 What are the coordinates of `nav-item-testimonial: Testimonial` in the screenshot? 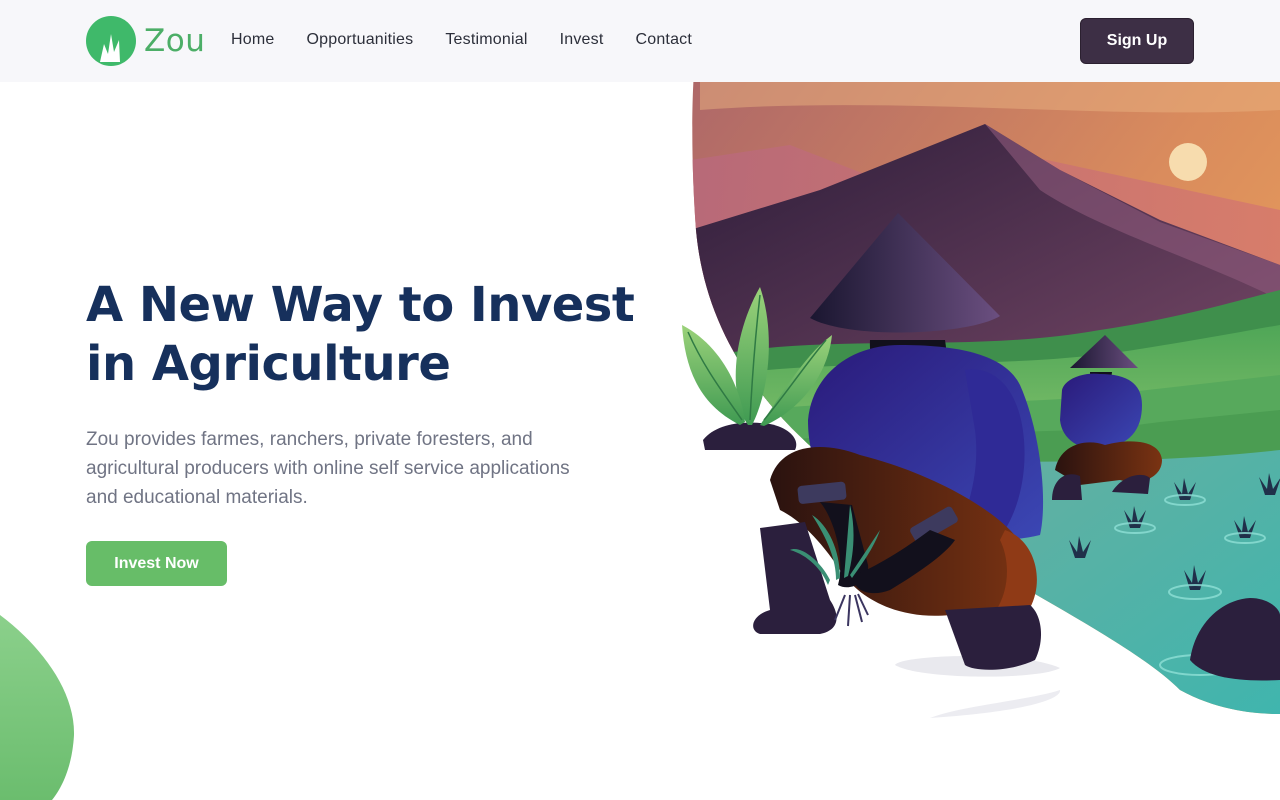 It's located at (486, 40).